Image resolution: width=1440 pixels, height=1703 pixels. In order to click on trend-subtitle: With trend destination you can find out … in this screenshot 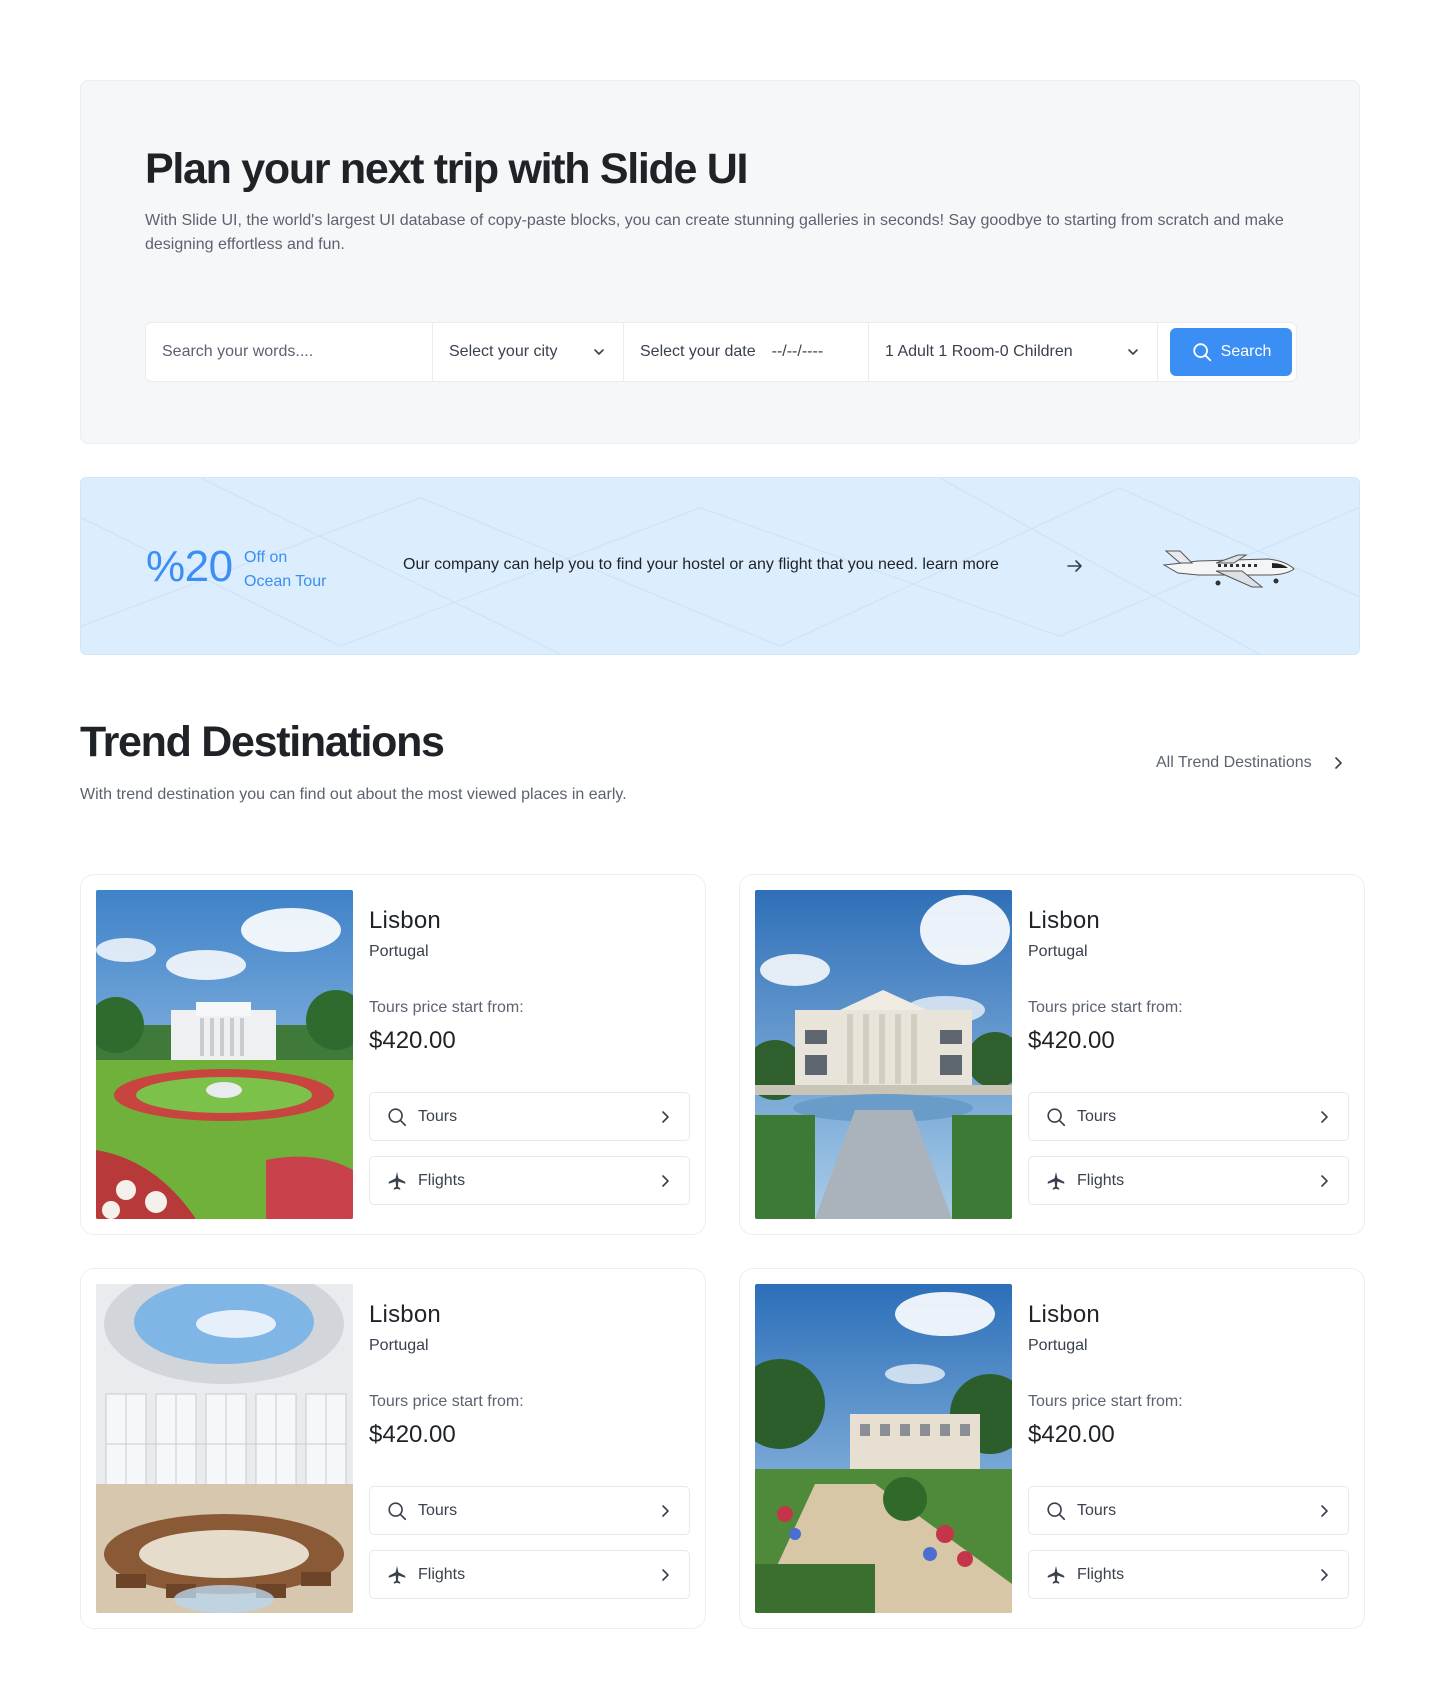, I will do `click(353, 794)`.